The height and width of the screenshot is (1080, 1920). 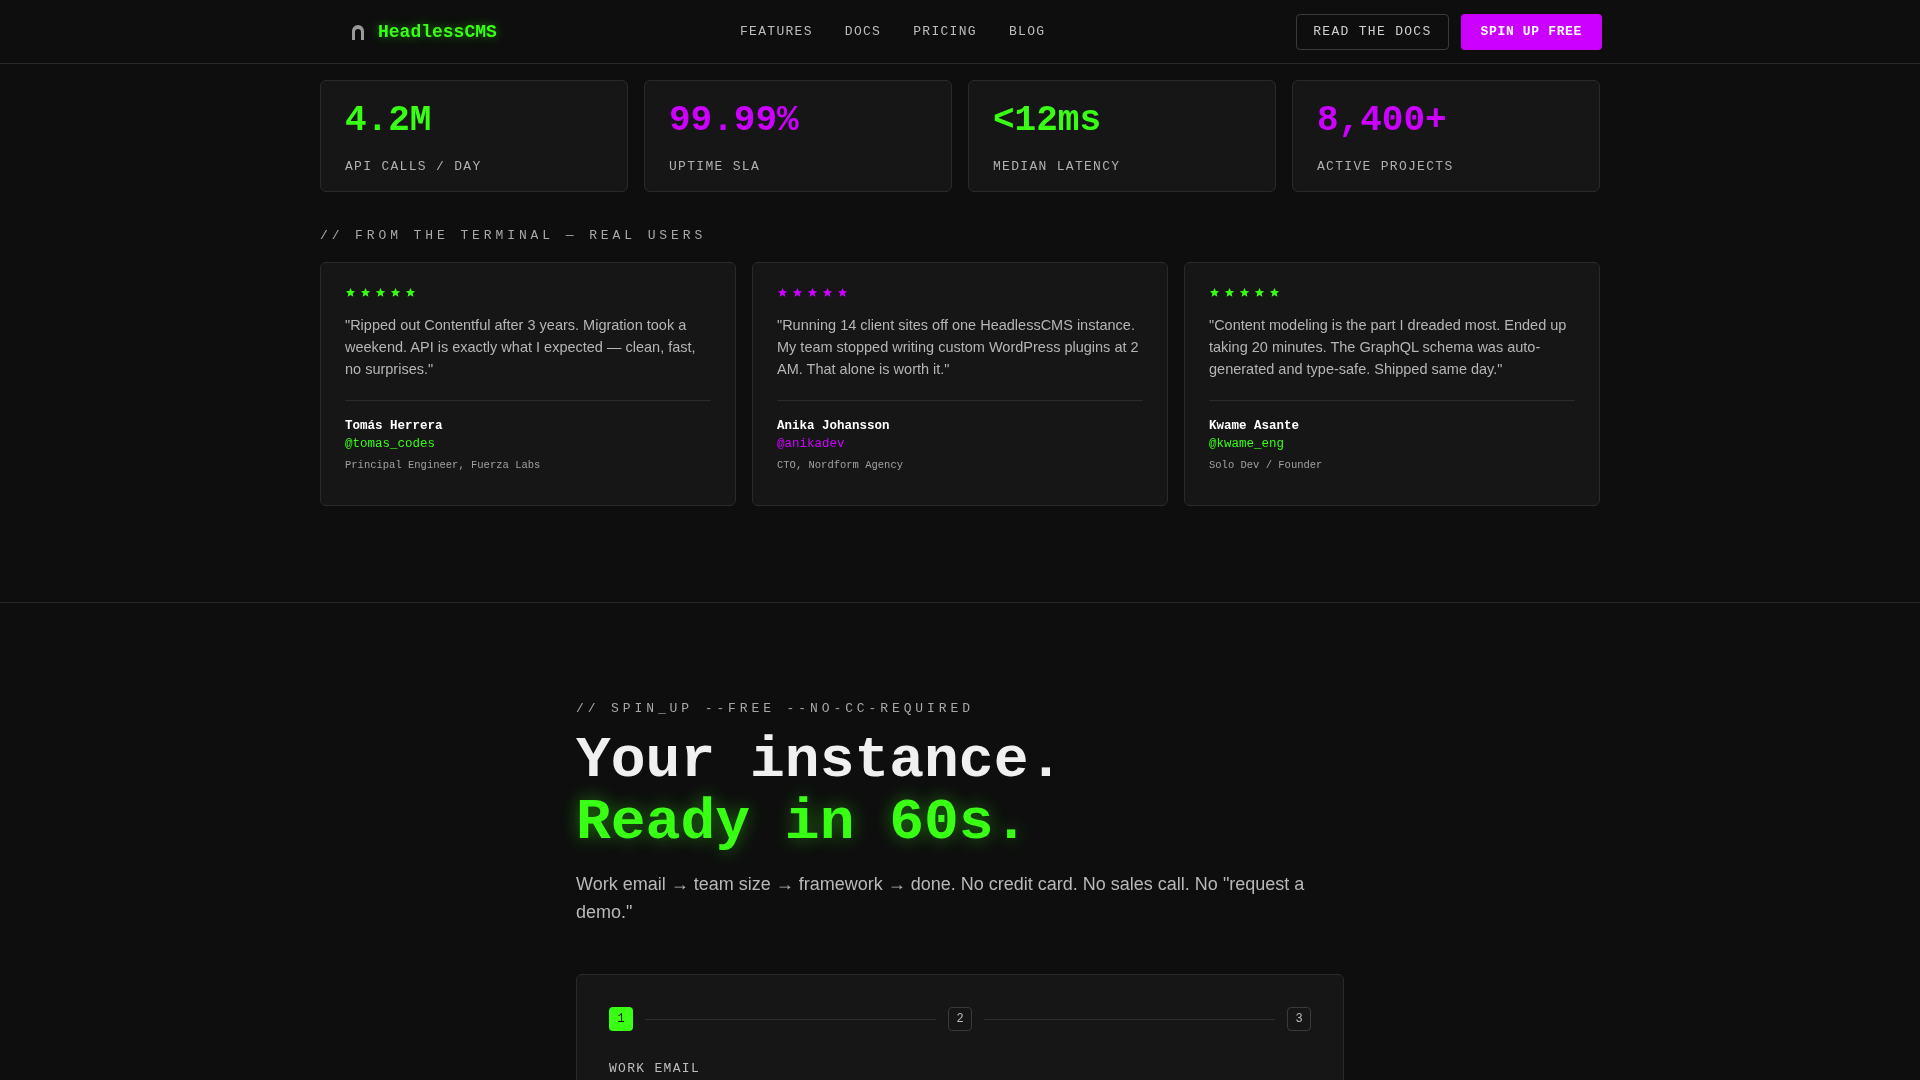 What do you see at coordinates (521, 347) in the screenshot?
I see `testimonial-quote: "Ripped out Contentful after 3 years. Migration took a weekend. API is exactly what I expected — clean, fast, no surprises."` at bounding box center [521, 347].